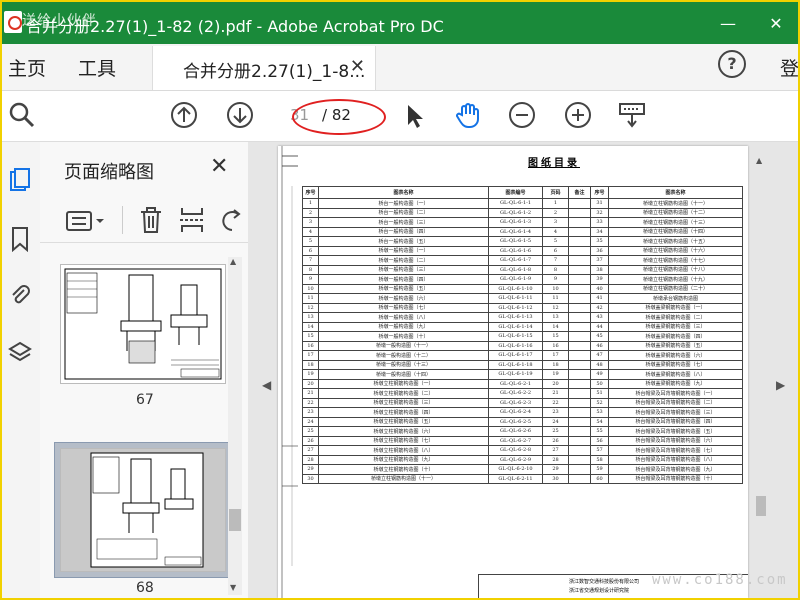 The image size is (800, 600). I want to click on search-icon, so click(22, 115).